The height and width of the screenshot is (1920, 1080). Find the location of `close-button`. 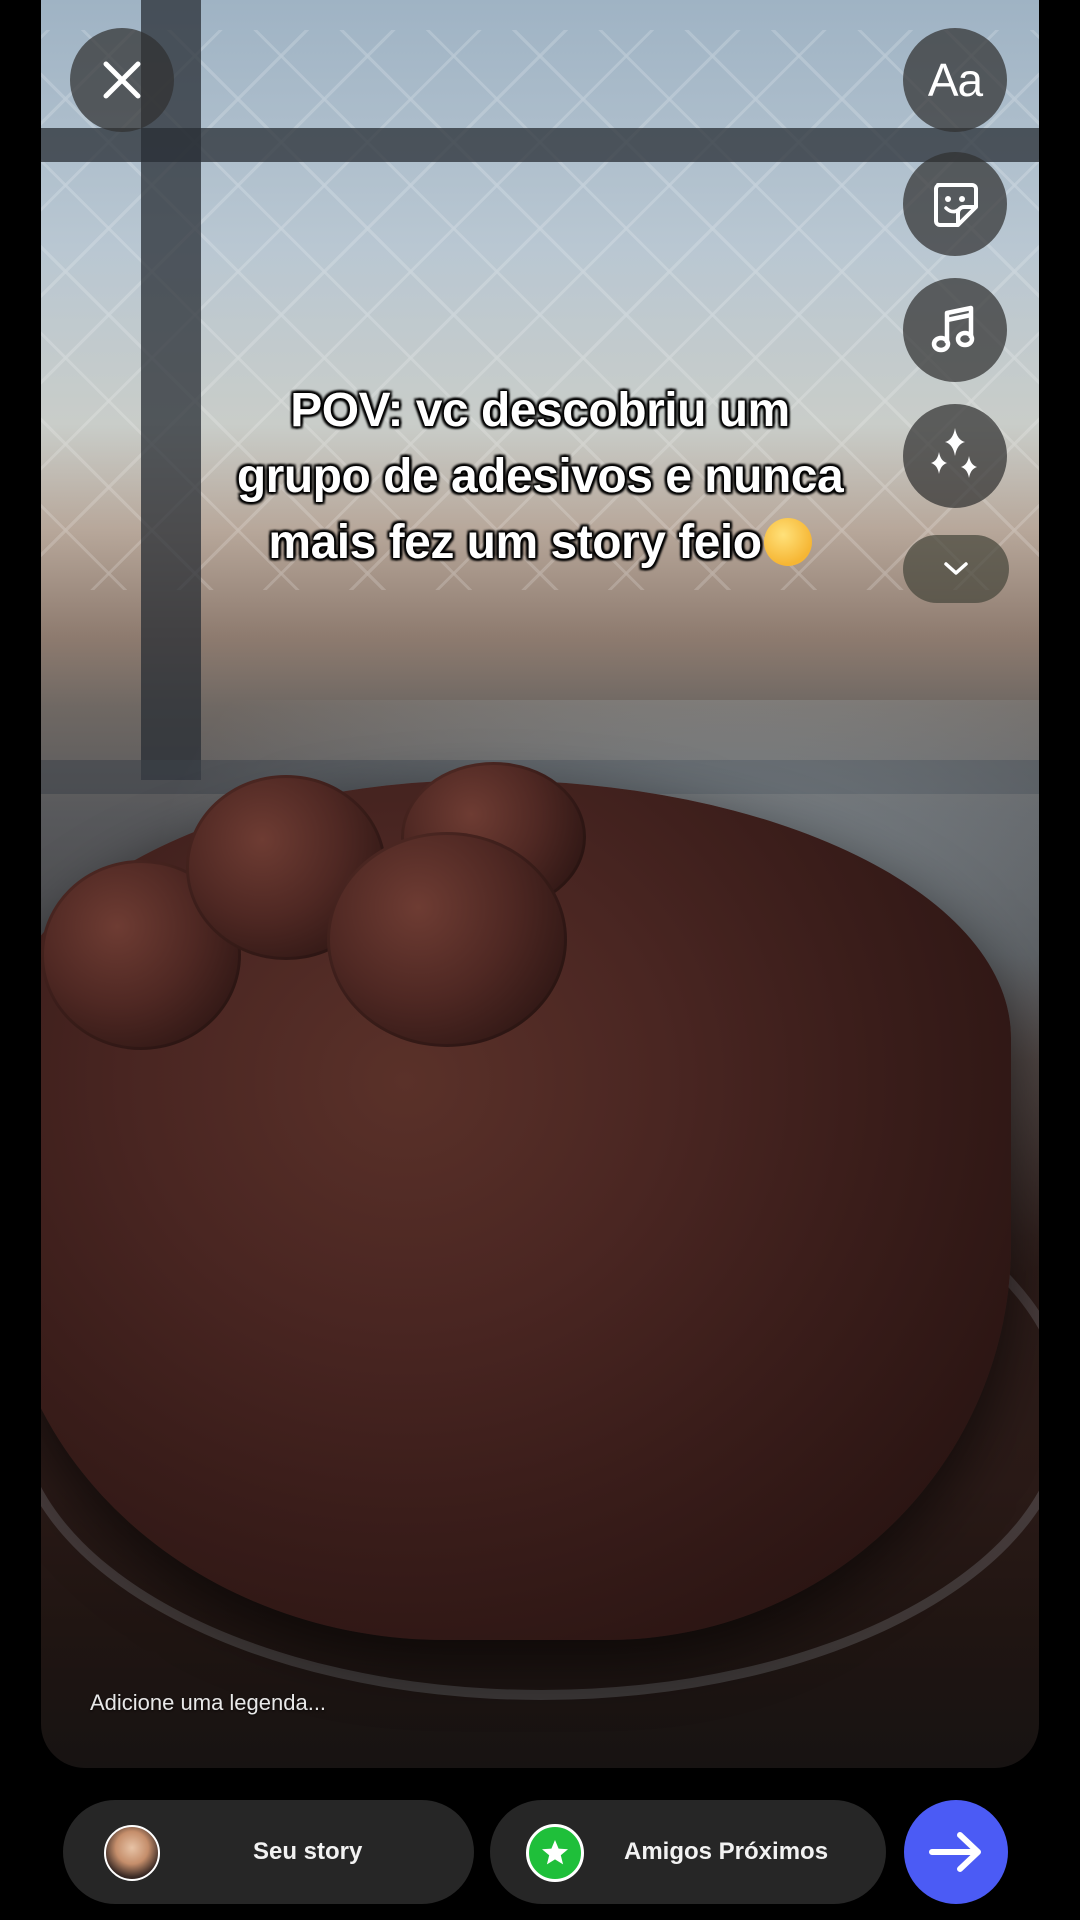

close-button is located at coordinates (122, 80).